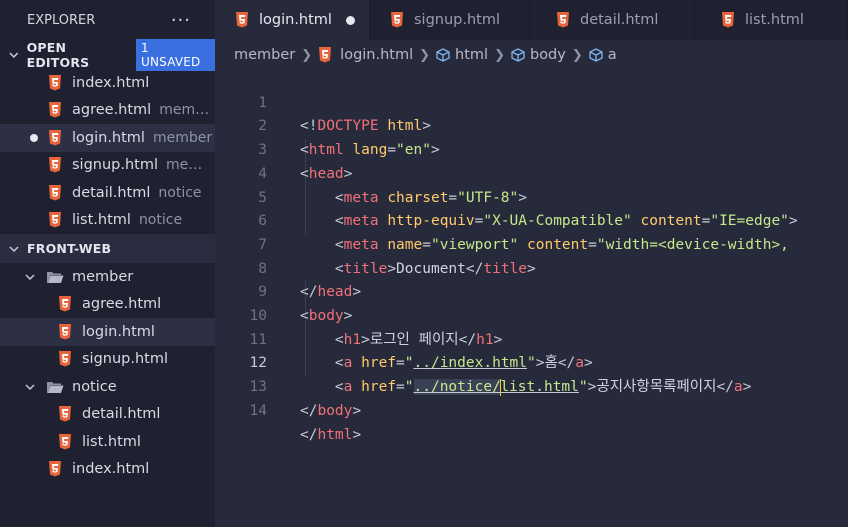  What do you see at coordinates (531, 385) in the screenshot?
I see `code-line: 13 </body>` at bounding box center [531, 385].